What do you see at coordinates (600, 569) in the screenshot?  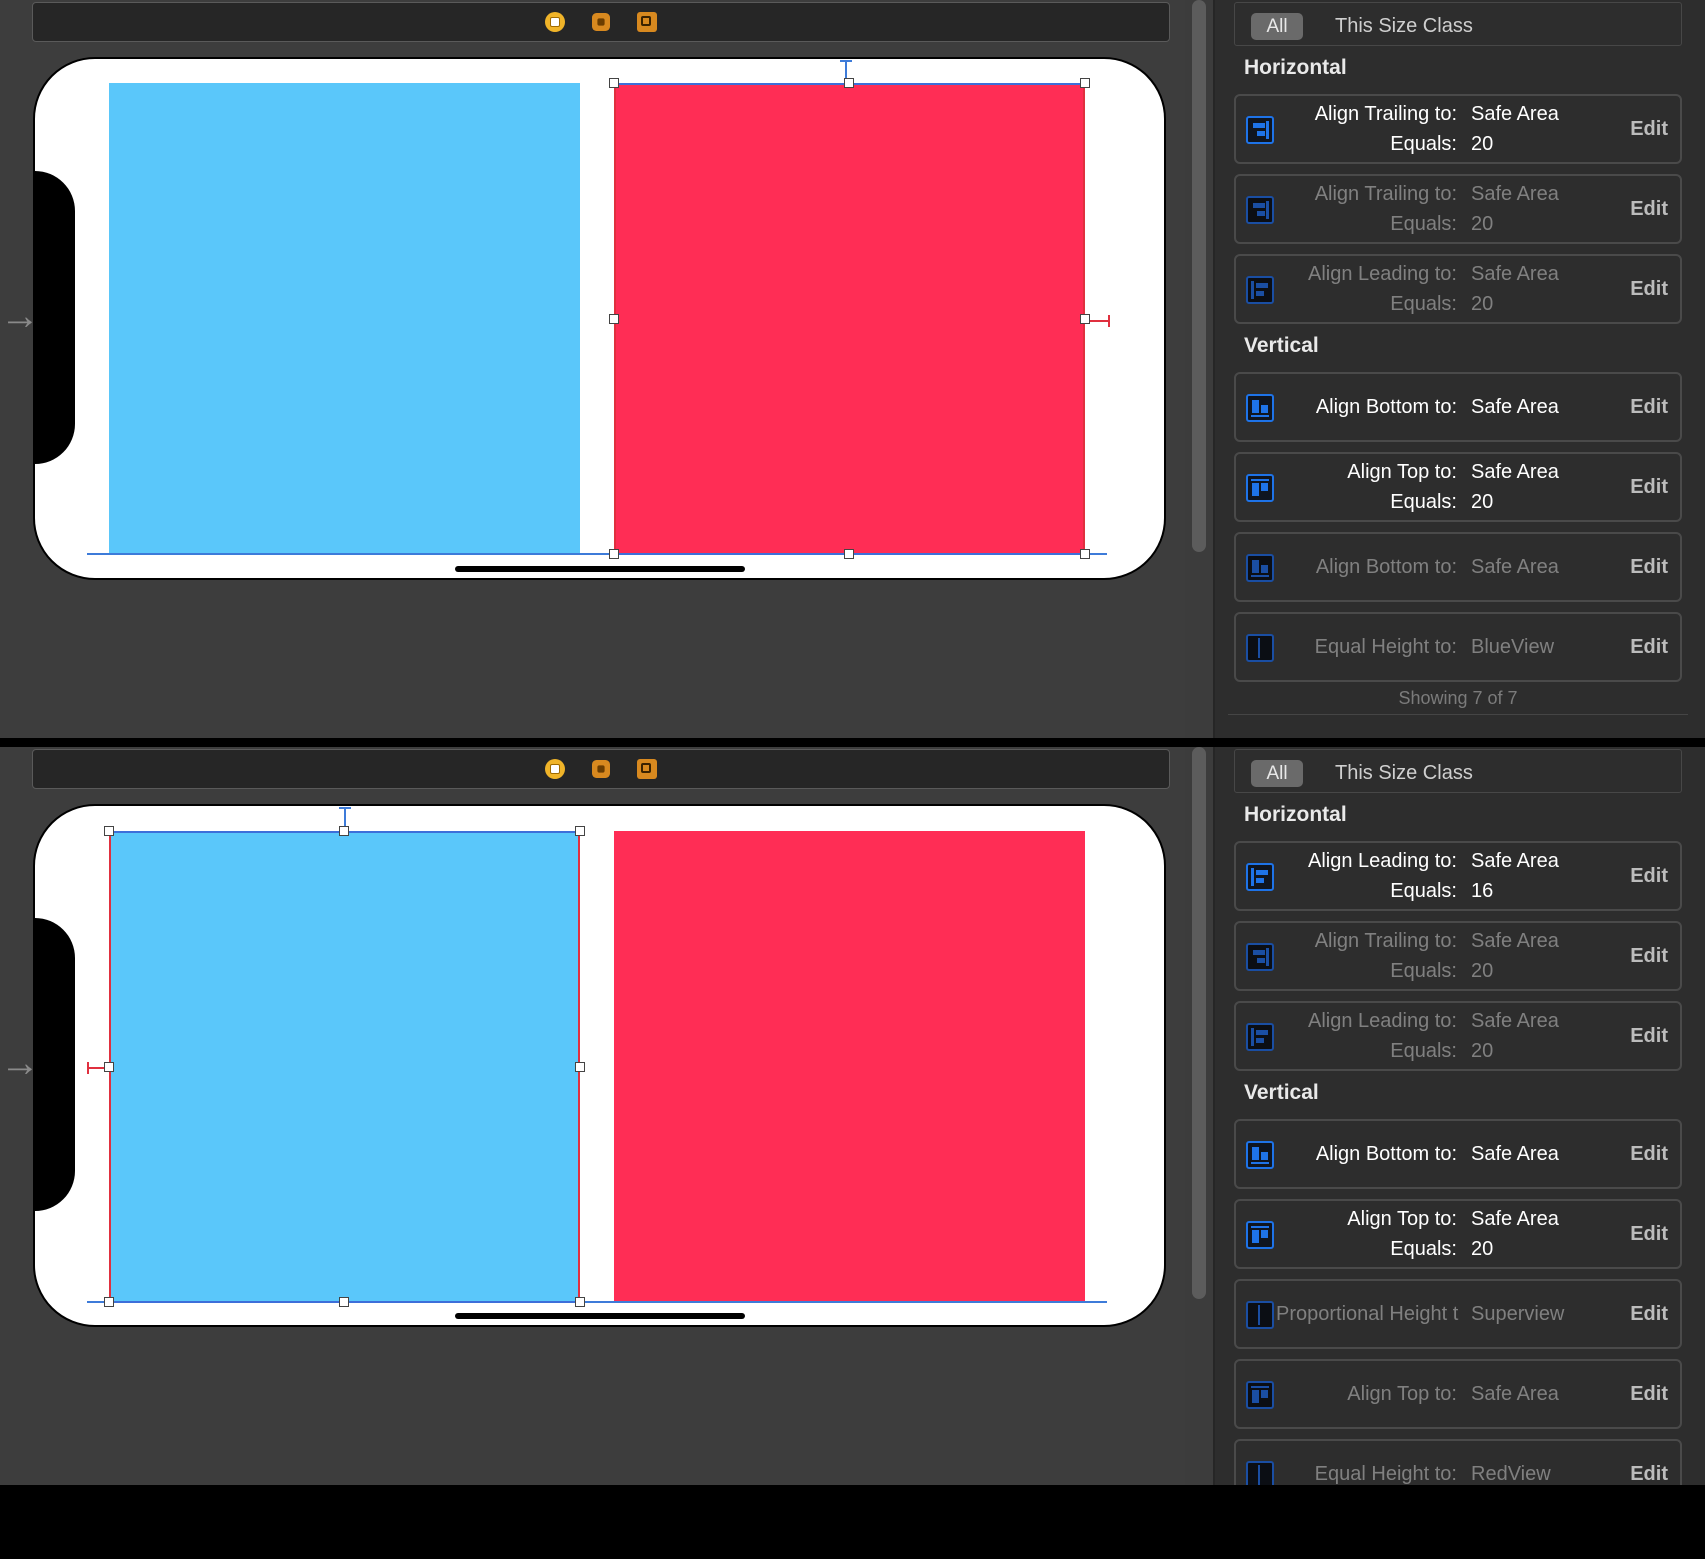 I see `home-indicator` at bounding box center [600, 569].